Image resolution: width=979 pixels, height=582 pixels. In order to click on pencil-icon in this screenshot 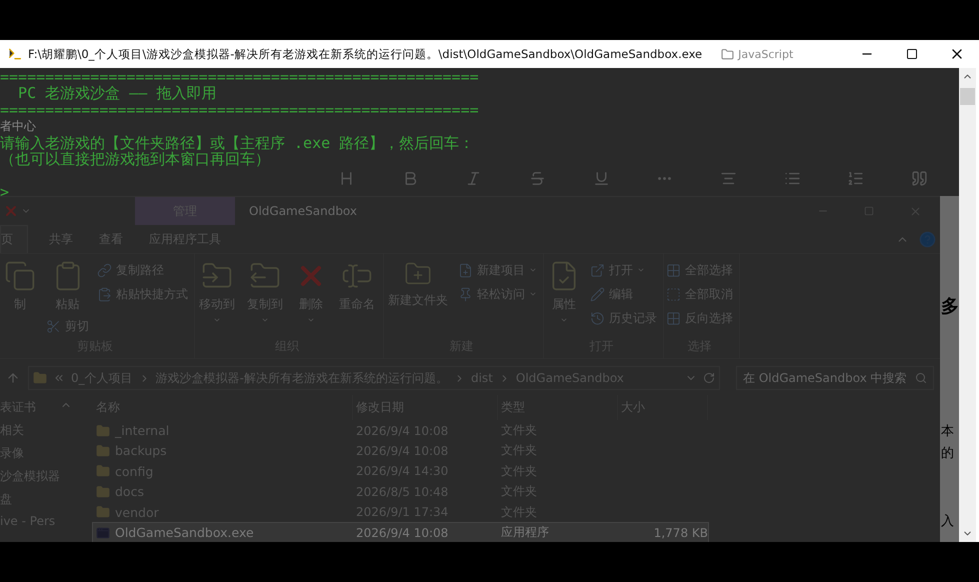, I will do `click(597, 294)`.